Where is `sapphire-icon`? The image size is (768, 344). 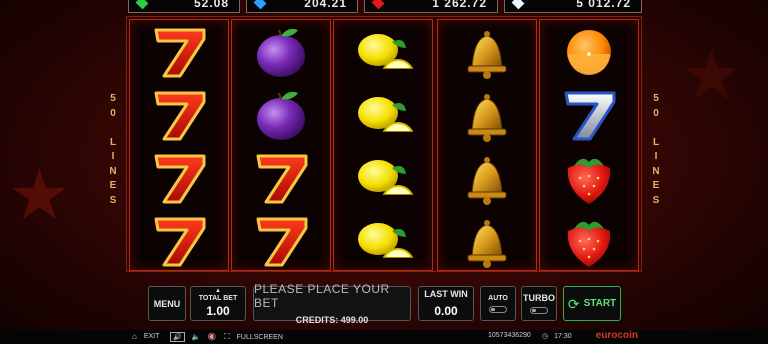 sapphire-icon is located at coordinates (260, 5).